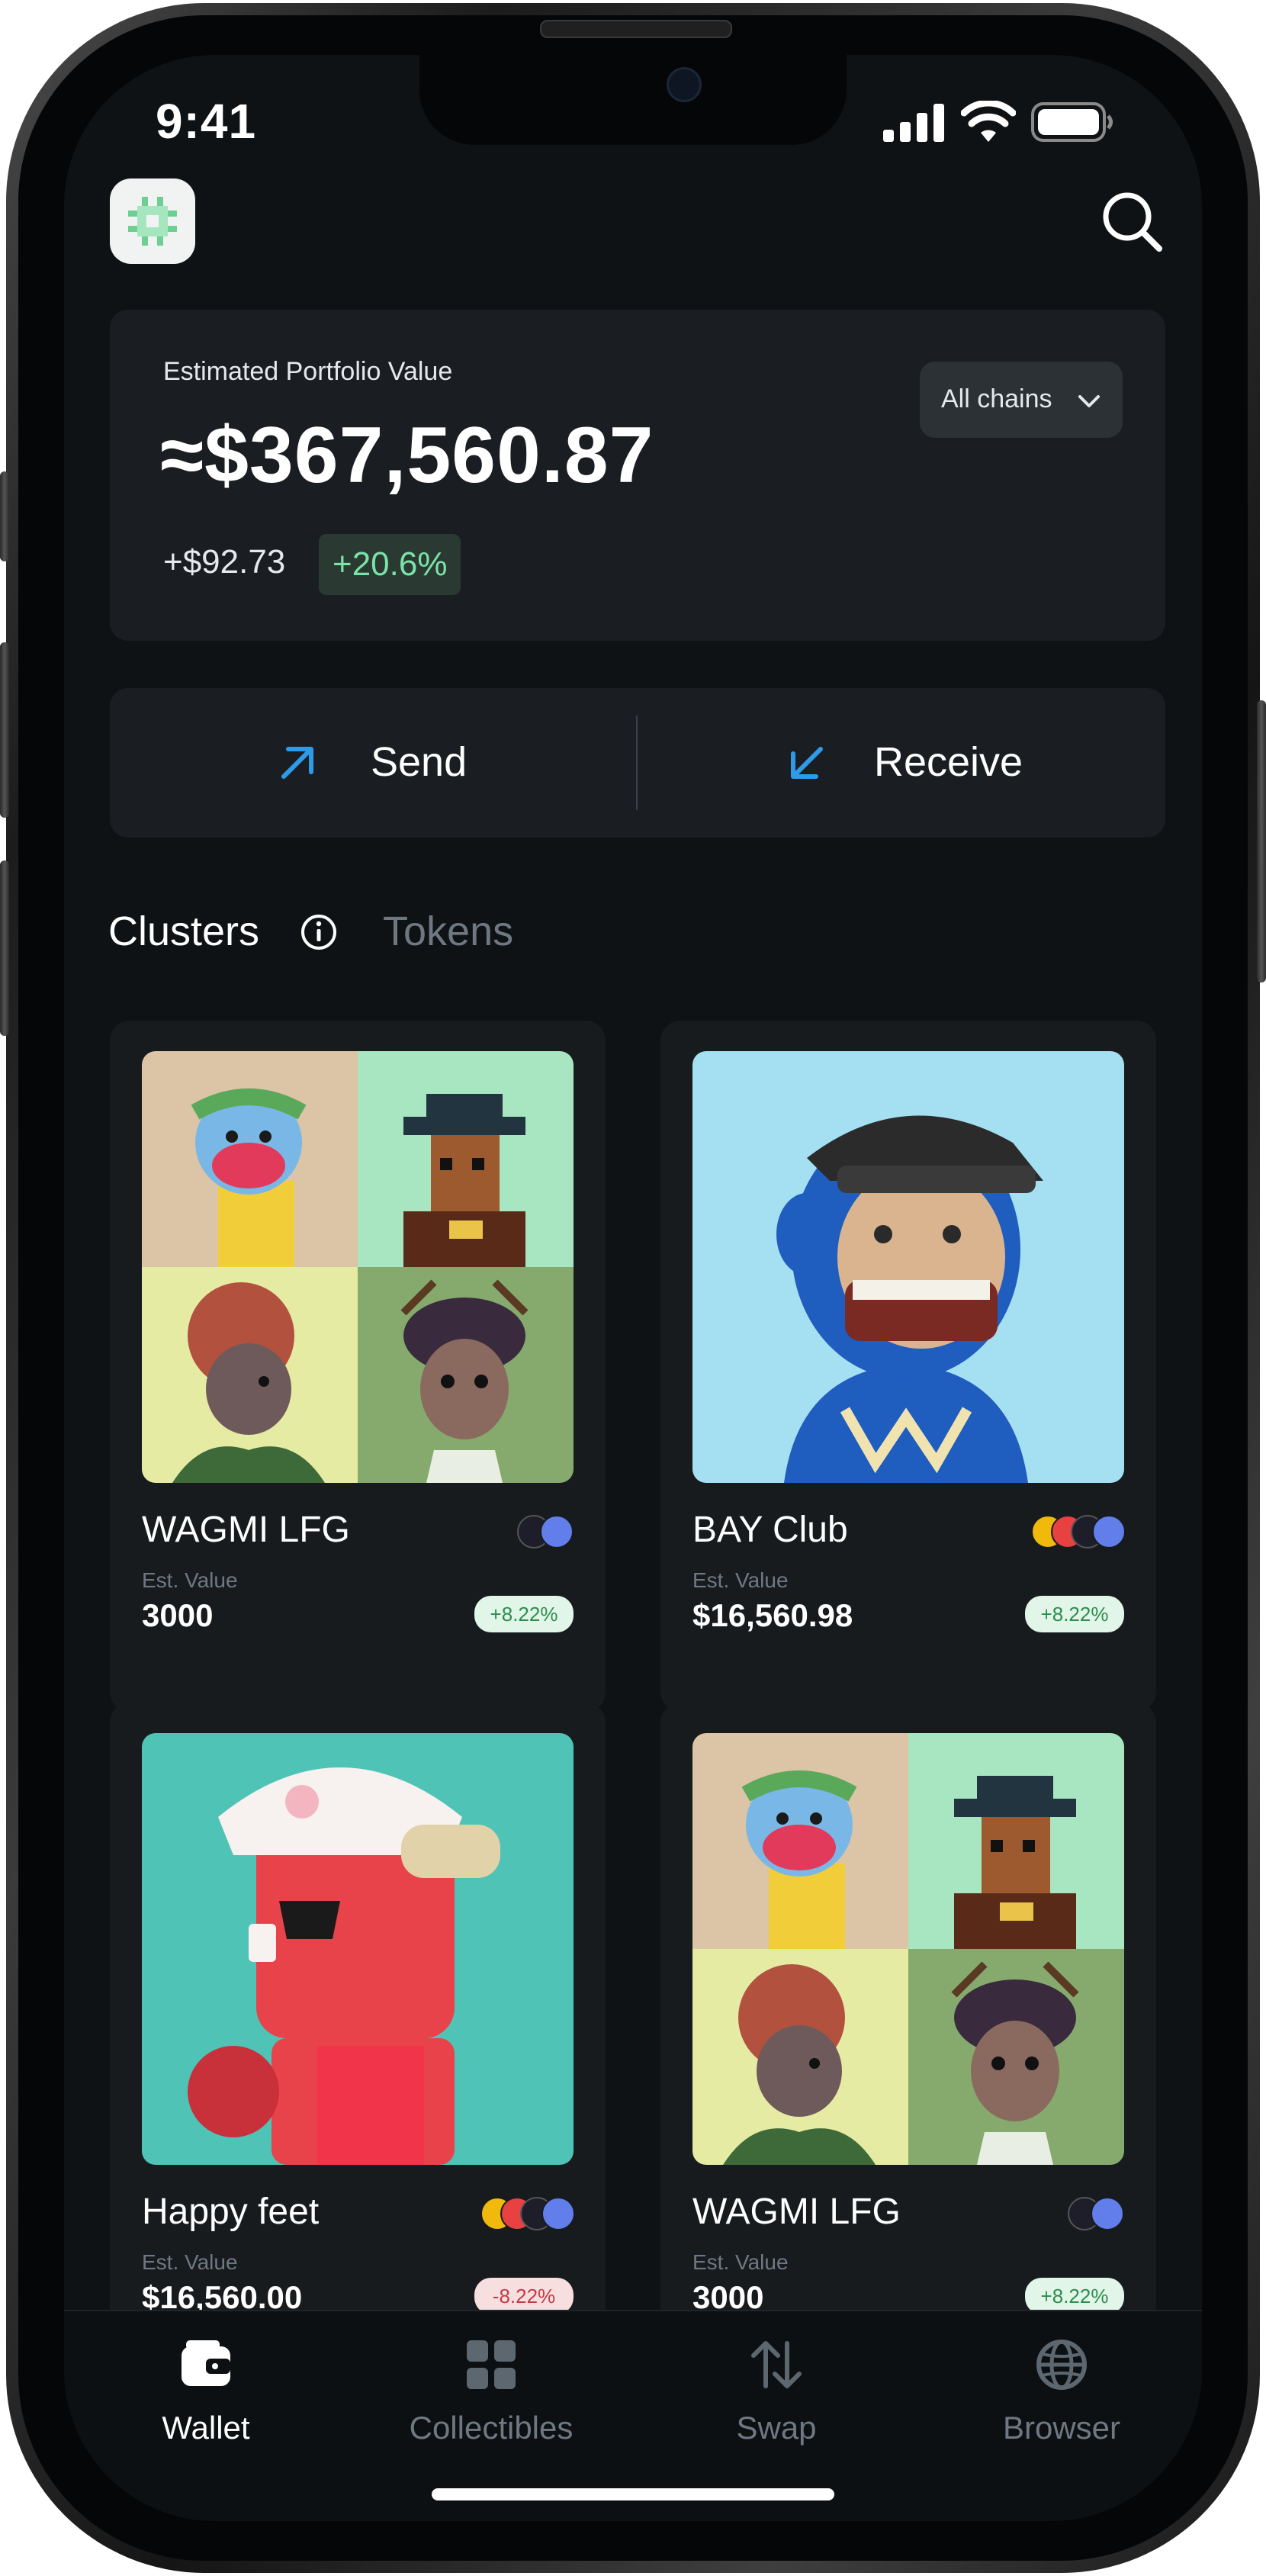 This screenshot has width=1266, height=2576. I want to click on swap-arrows-icon, so click(776, 2364).